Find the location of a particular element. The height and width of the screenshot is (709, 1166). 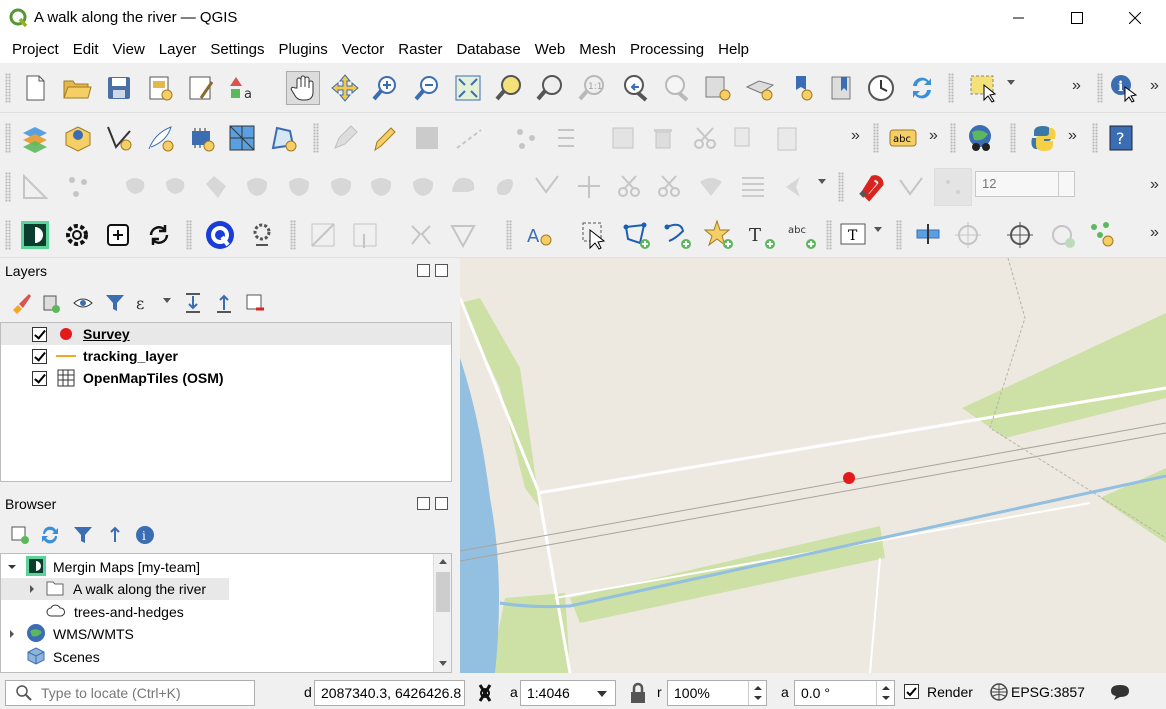

coordinate-field: 2087340.3, 6426426.8 is located at coordinates (389, 693).